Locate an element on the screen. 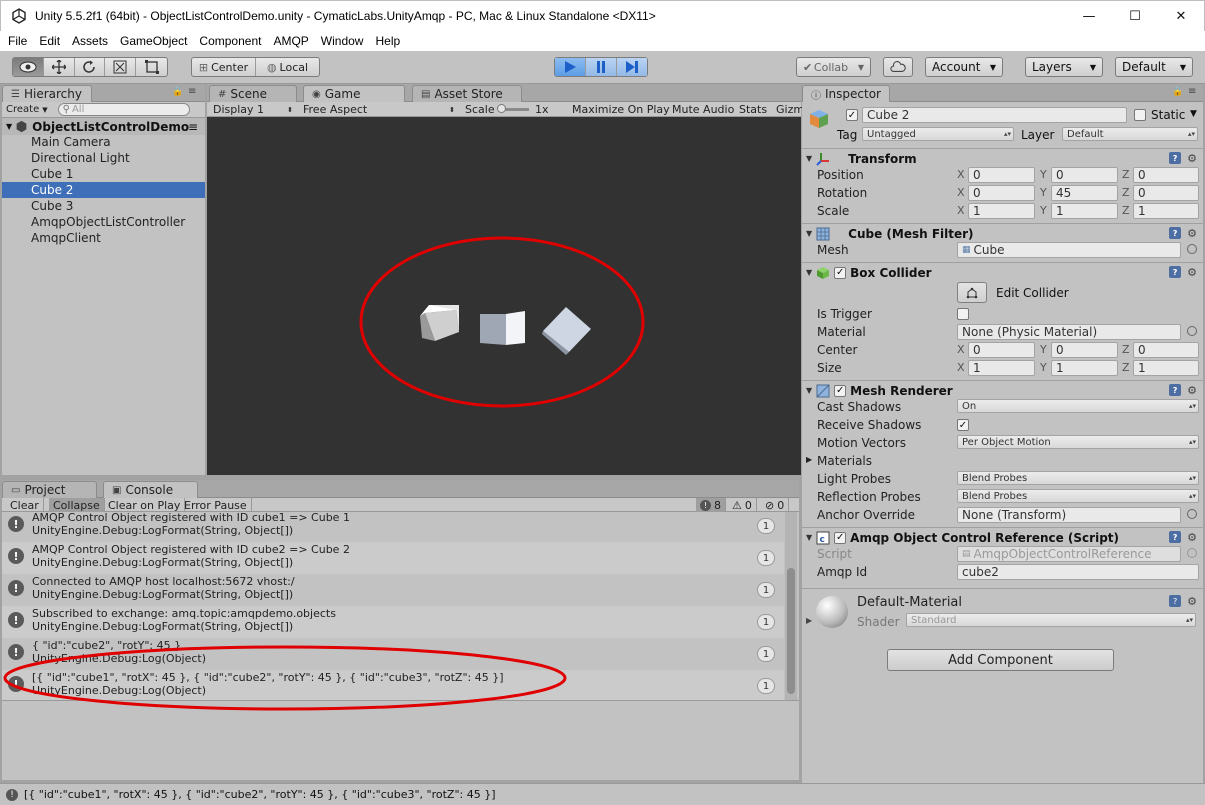  maximize-on-play-toggle: Maximize On Play is located at coordinates (621, 109).